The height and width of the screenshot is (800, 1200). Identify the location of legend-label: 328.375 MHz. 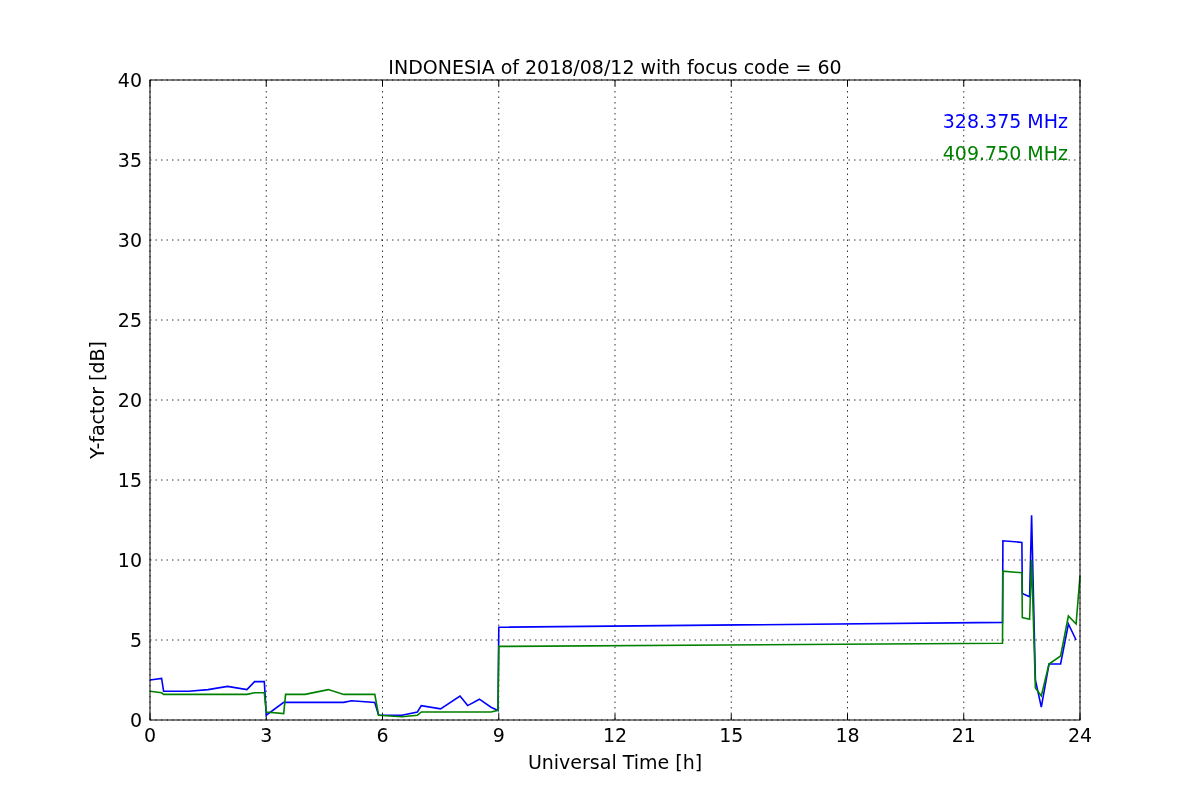
(1005, 121).